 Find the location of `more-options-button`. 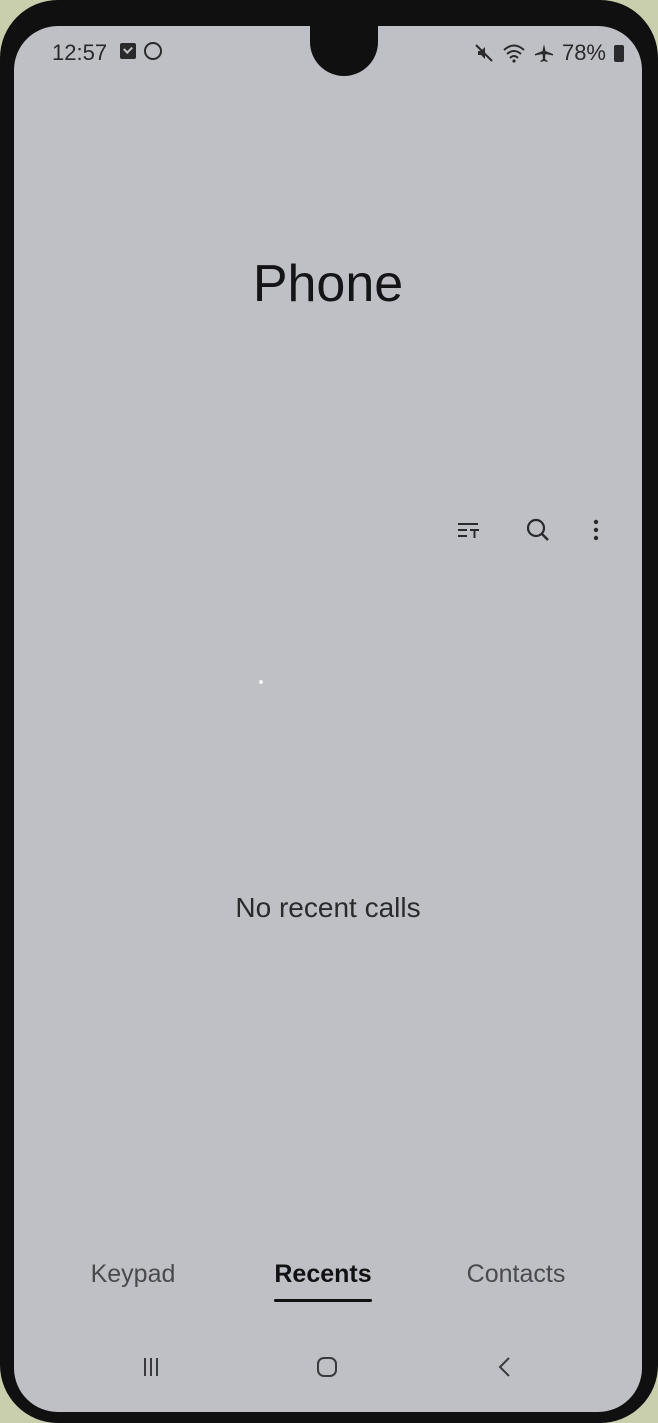

more-options-button is located at coordinates (596, 530).